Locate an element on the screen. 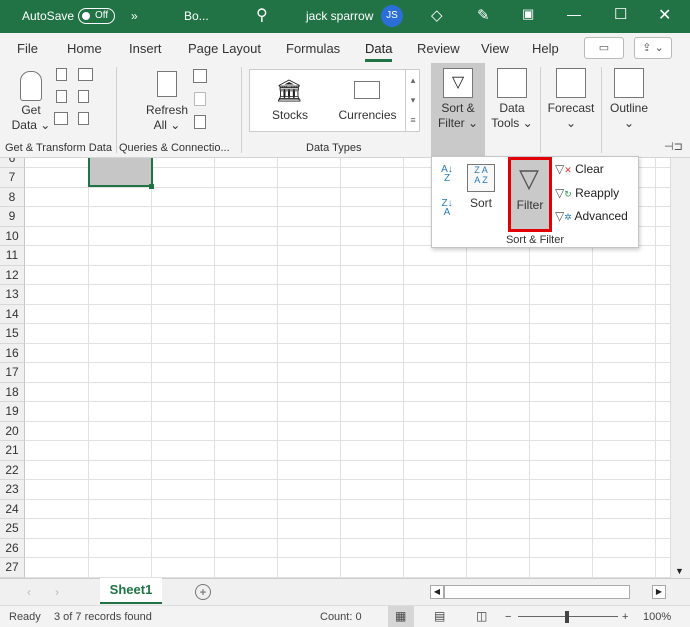  tab-page-layout: Page Layout is located at coordinates (224, 48).